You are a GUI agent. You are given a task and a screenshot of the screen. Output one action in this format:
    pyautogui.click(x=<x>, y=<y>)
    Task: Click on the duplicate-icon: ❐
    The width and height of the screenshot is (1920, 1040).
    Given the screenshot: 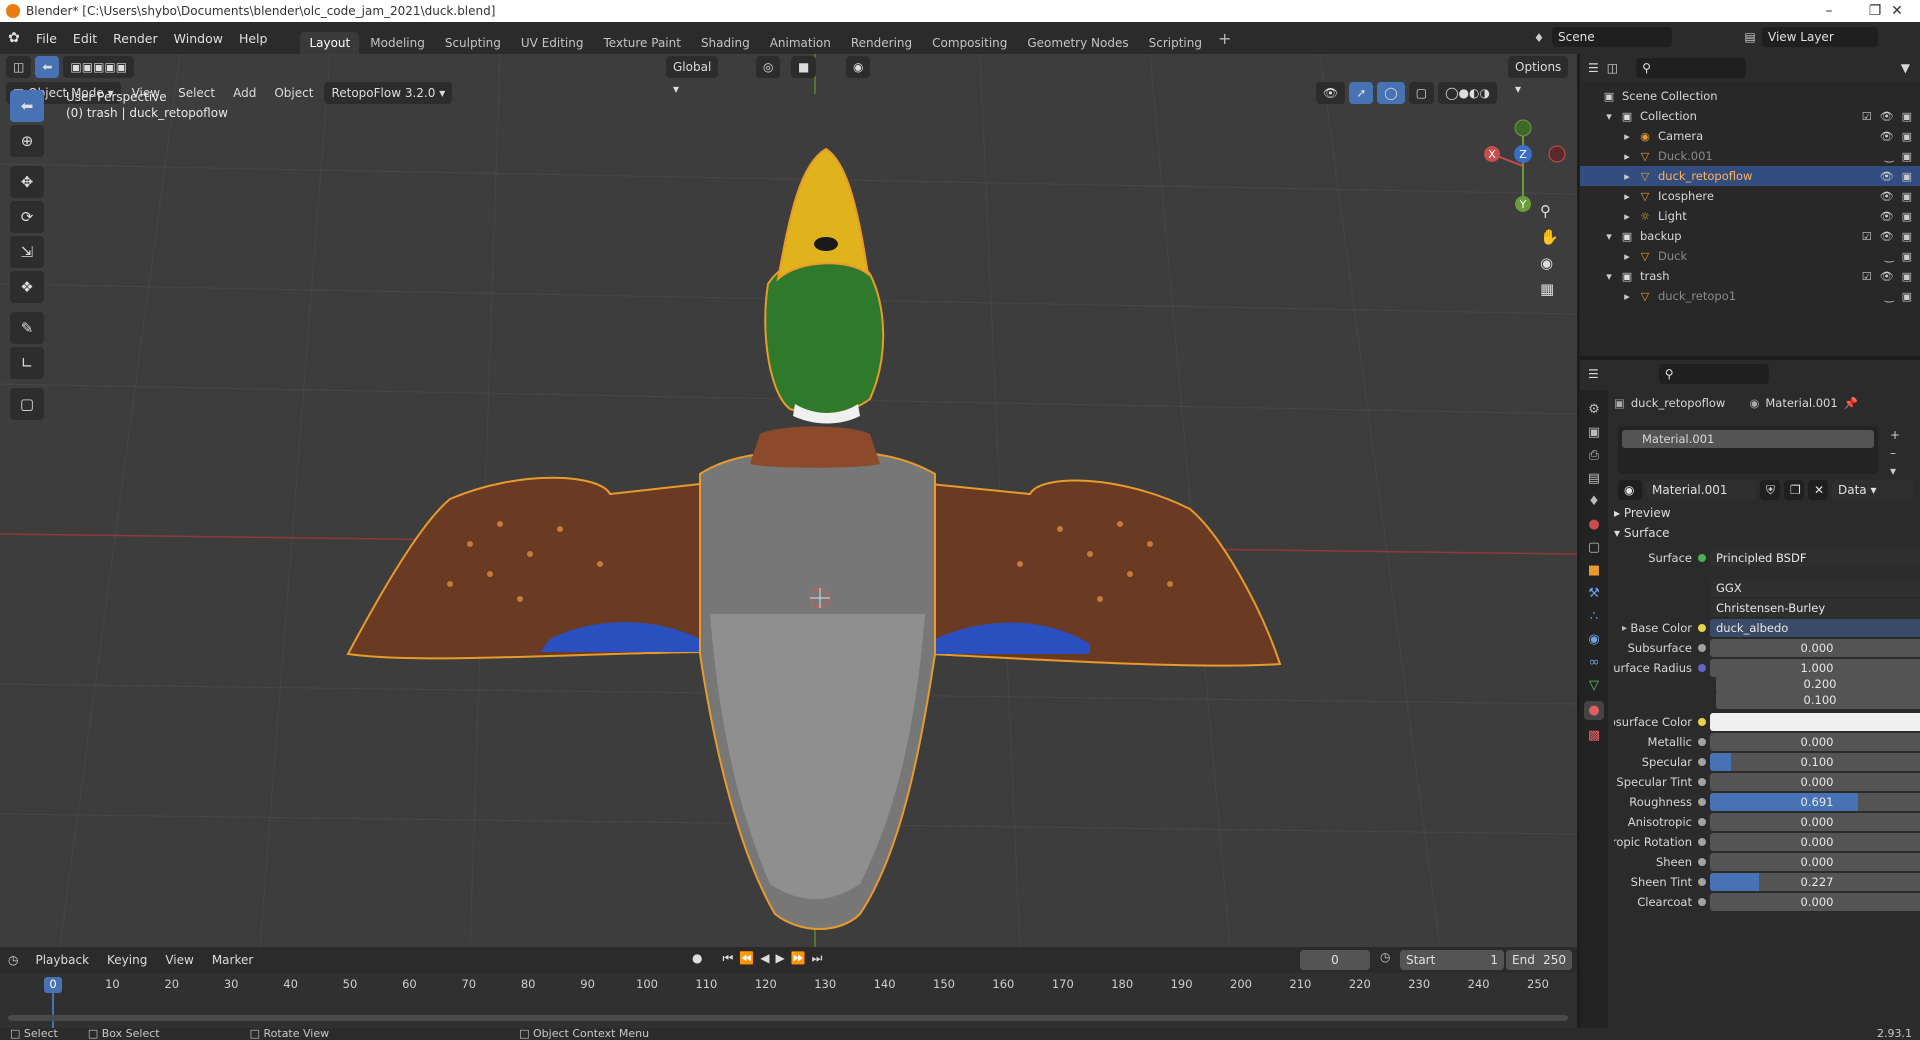 What is the action you would take?
    pyautogui.click(x=1794, y=490)
    